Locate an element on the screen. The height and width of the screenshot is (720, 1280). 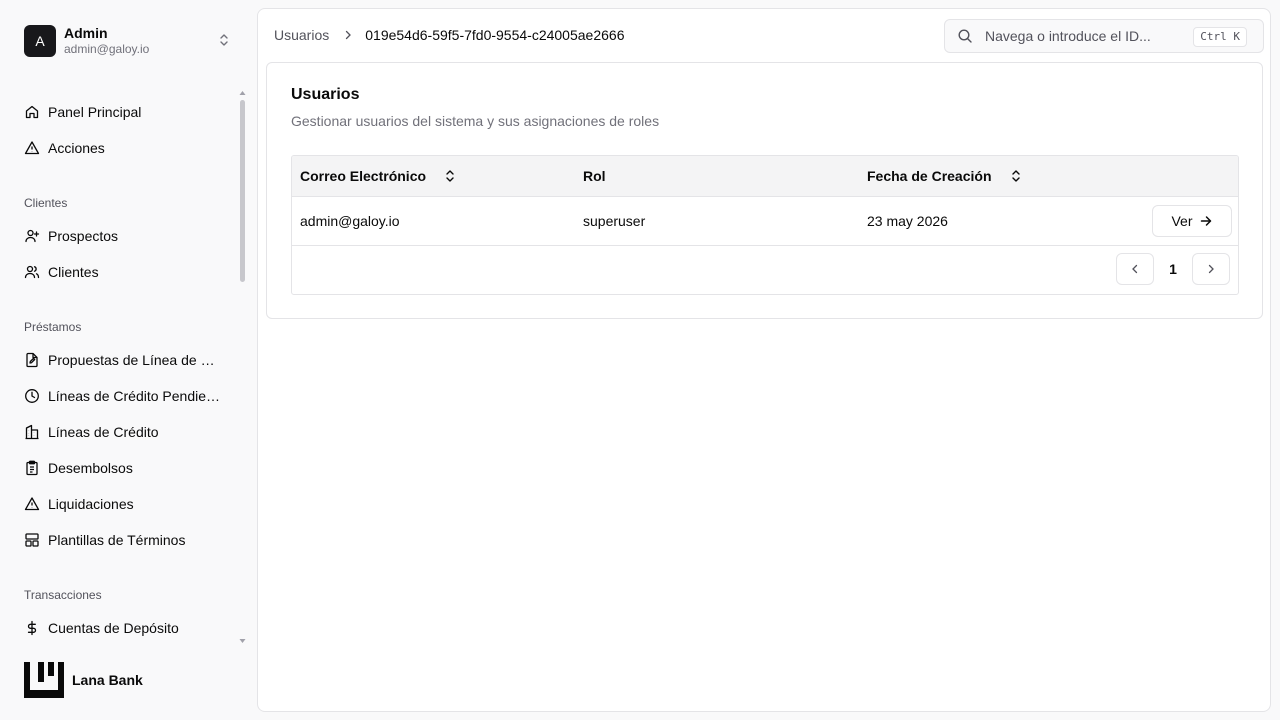
nav-group-clients: Clientes is located at coordinates (46, 203).